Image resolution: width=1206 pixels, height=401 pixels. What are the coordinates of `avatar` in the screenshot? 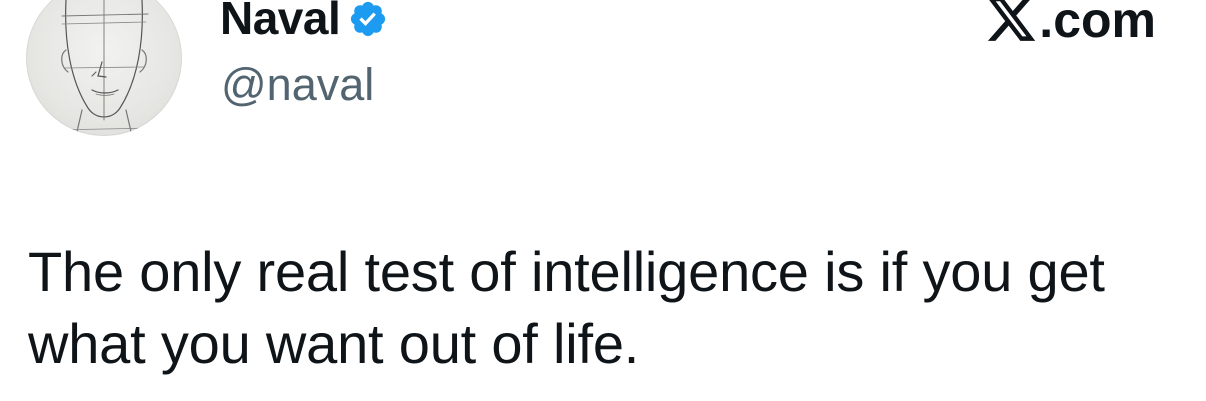 It's located at (104, 68).